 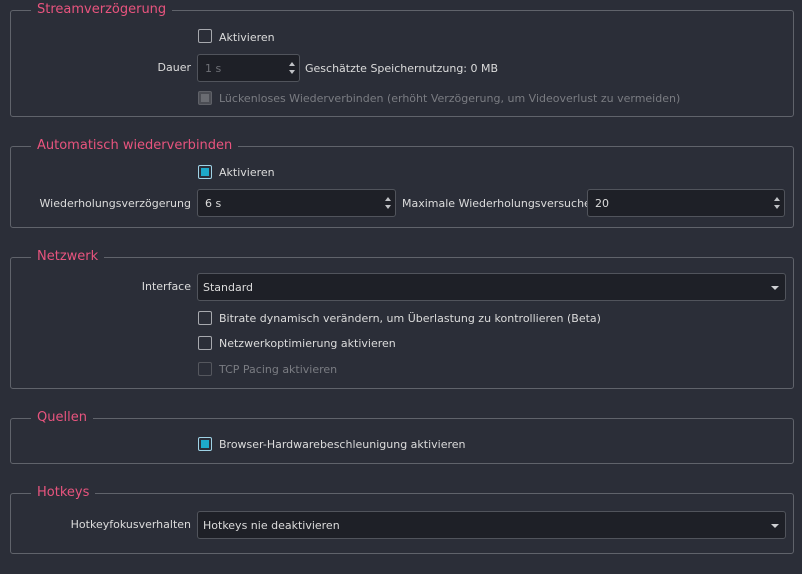 What do you see at coordinates (402, 68) in the screenshot?
I see `memory-usage-text: Geschätzte Speichernutzung: 0 MB` at bounding box center [402, 68].